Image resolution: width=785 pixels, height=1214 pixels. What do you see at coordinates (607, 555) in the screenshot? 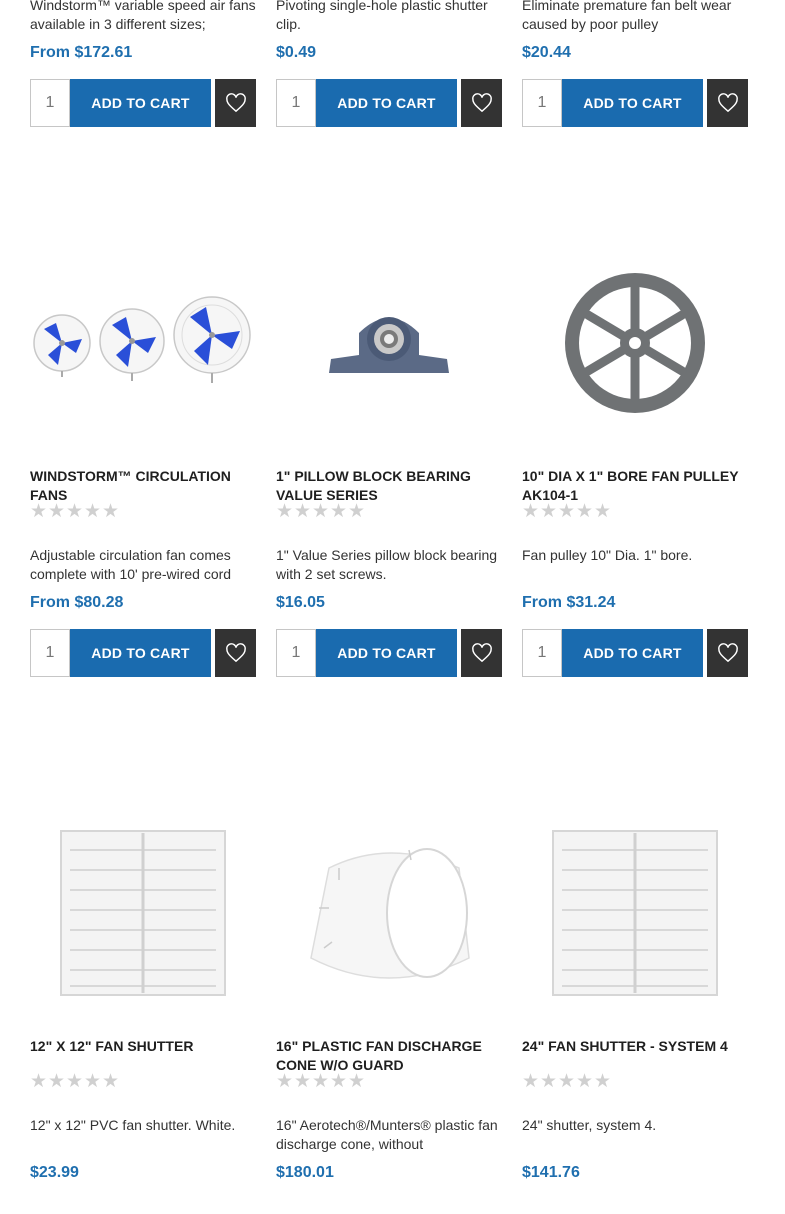
I see `product-description: Fan pulley 10" Dia. 1" bore.` at bounding box center [607, 555].